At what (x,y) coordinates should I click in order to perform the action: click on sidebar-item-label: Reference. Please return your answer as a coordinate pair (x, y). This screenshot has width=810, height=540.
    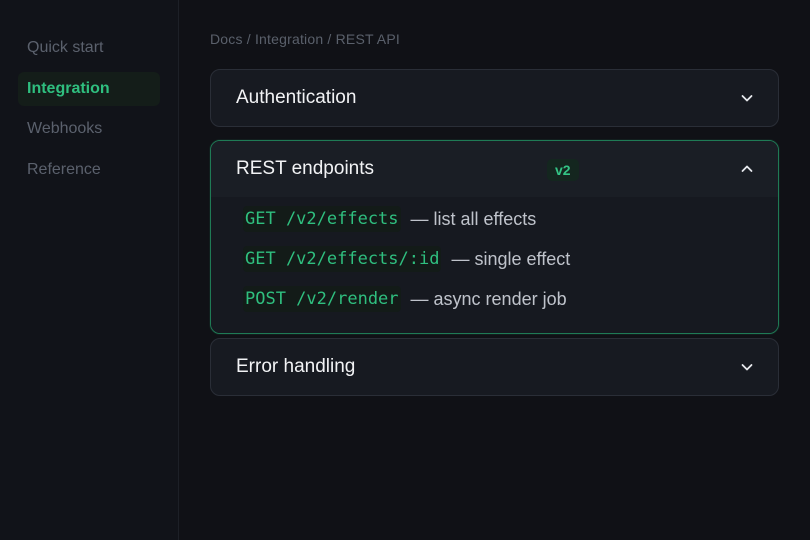
    Looking at the image, I should click on (64, 169).